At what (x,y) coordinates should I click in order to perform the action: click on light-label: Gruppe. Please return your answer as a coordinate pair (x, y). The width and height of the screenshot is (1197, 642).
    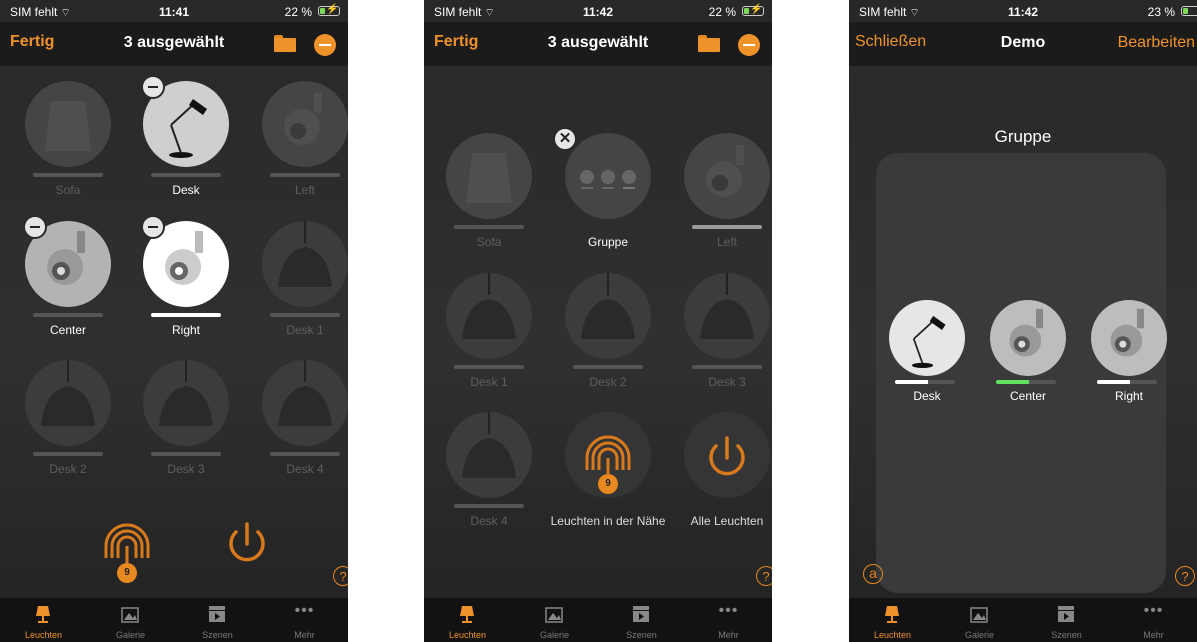
    Looking at the image, I should click on (608, 242).